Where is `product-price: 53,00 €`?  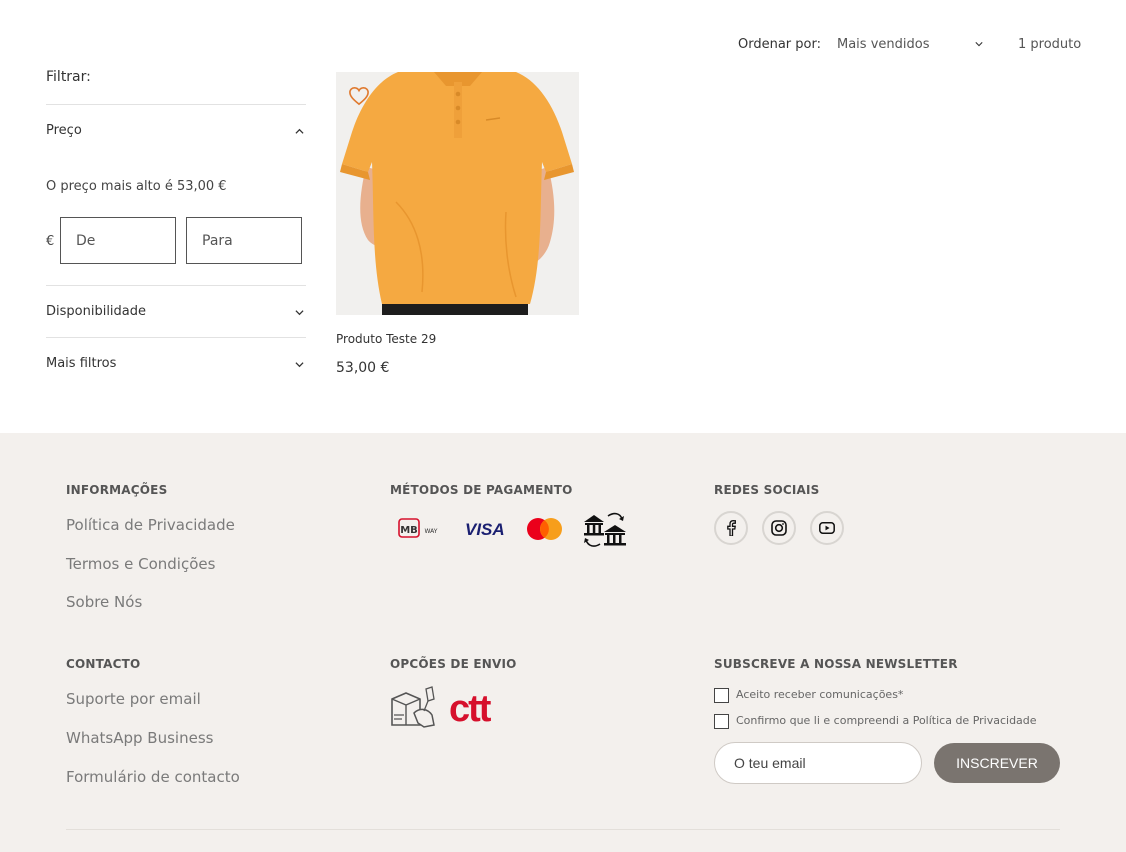
product-price: 53,00 € is located at coordinates (363, 368).